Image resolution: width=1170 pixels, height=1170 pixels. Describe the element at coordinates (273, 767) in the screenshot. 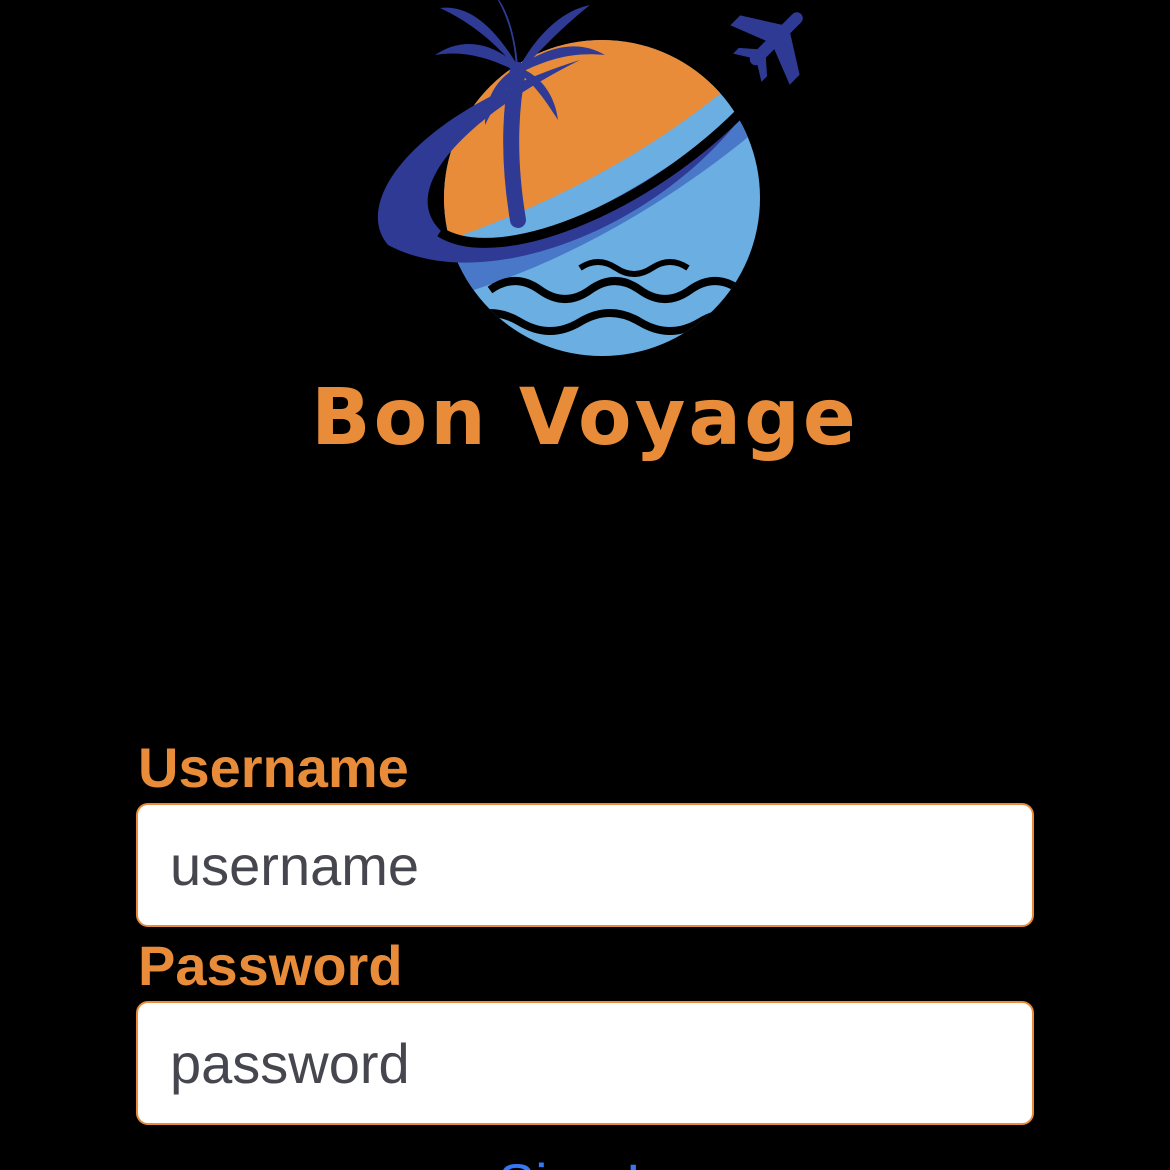

I see `username-label: Username` at that location.